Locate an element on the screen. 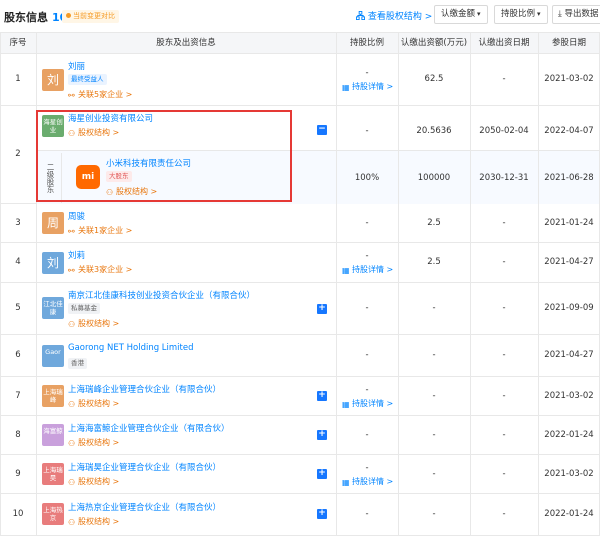 Image resolution: width=600 pixels, height=538 pixels. avatar: 上海热京 is located at coordinates (53, 514).